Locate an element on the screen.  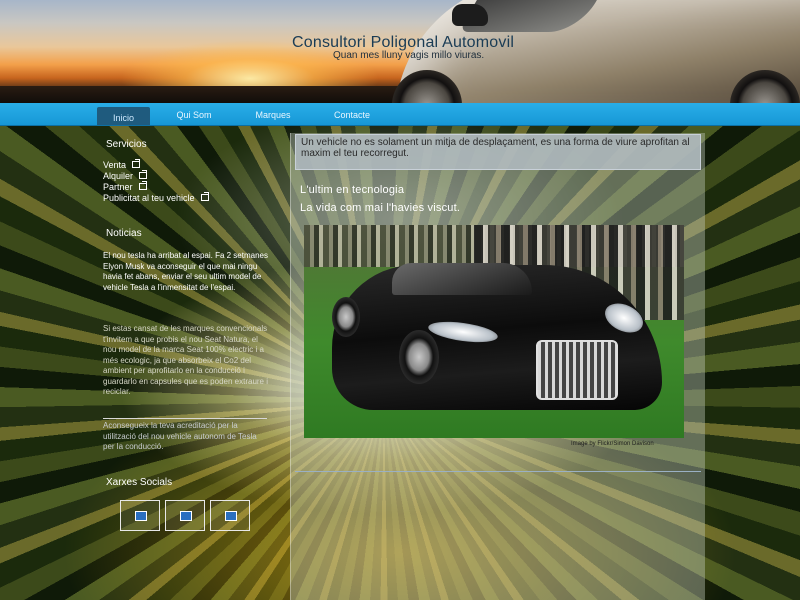
servicio-label: Publicitat al teu vehicle is located at coordinates (149, 198).